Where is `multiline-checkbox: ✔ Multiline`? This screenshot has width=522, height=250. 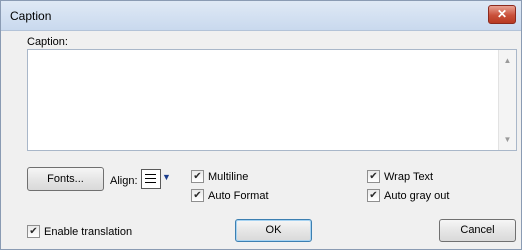 multiline-checkbox: ✔ Multiline is located at coordinates (219, 176).